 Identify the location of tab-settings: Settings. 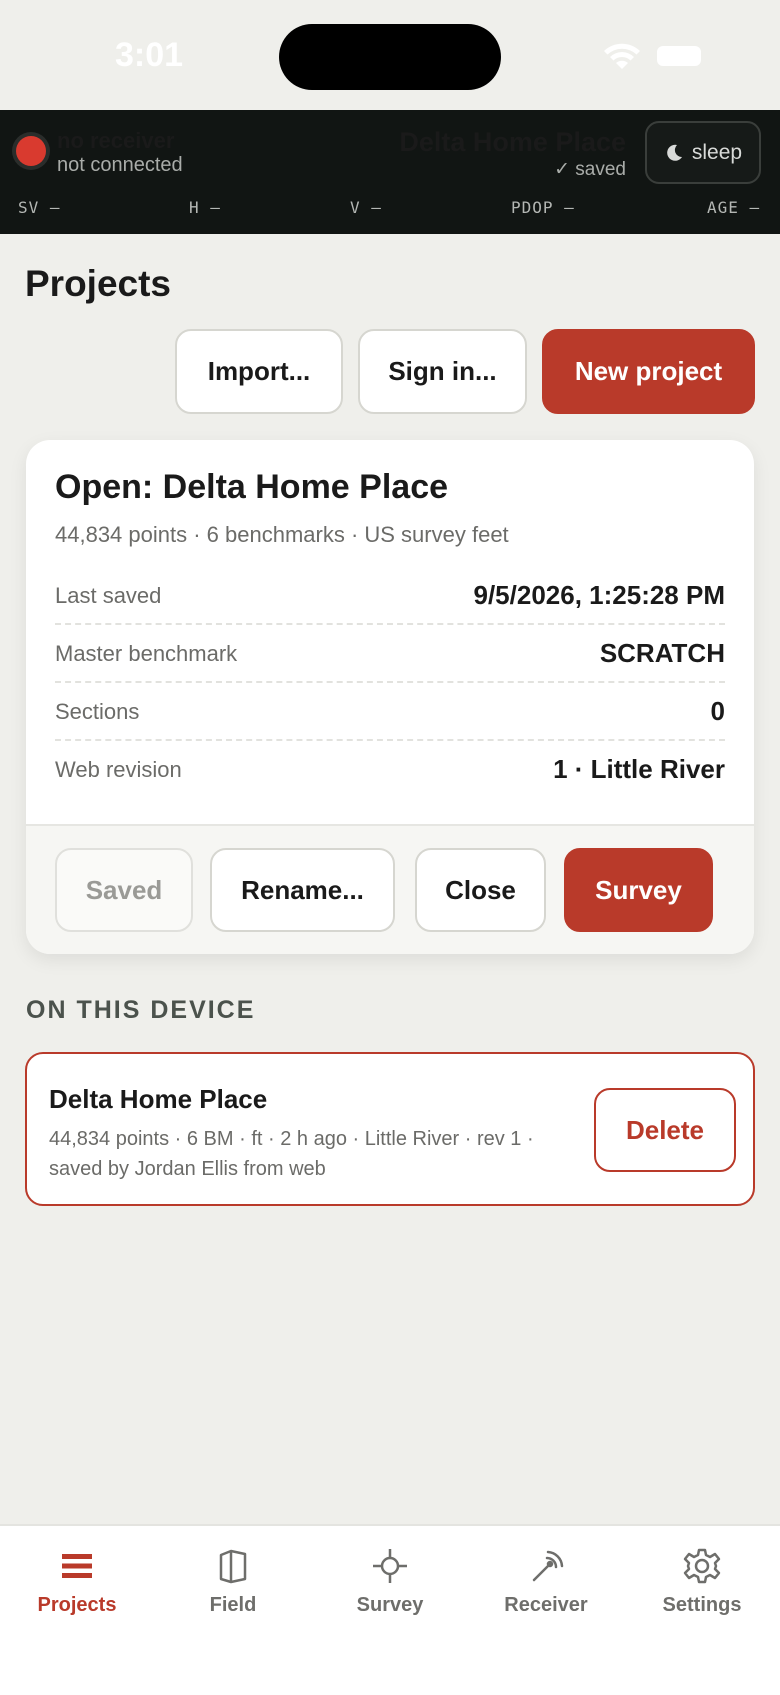
(702, 1581).